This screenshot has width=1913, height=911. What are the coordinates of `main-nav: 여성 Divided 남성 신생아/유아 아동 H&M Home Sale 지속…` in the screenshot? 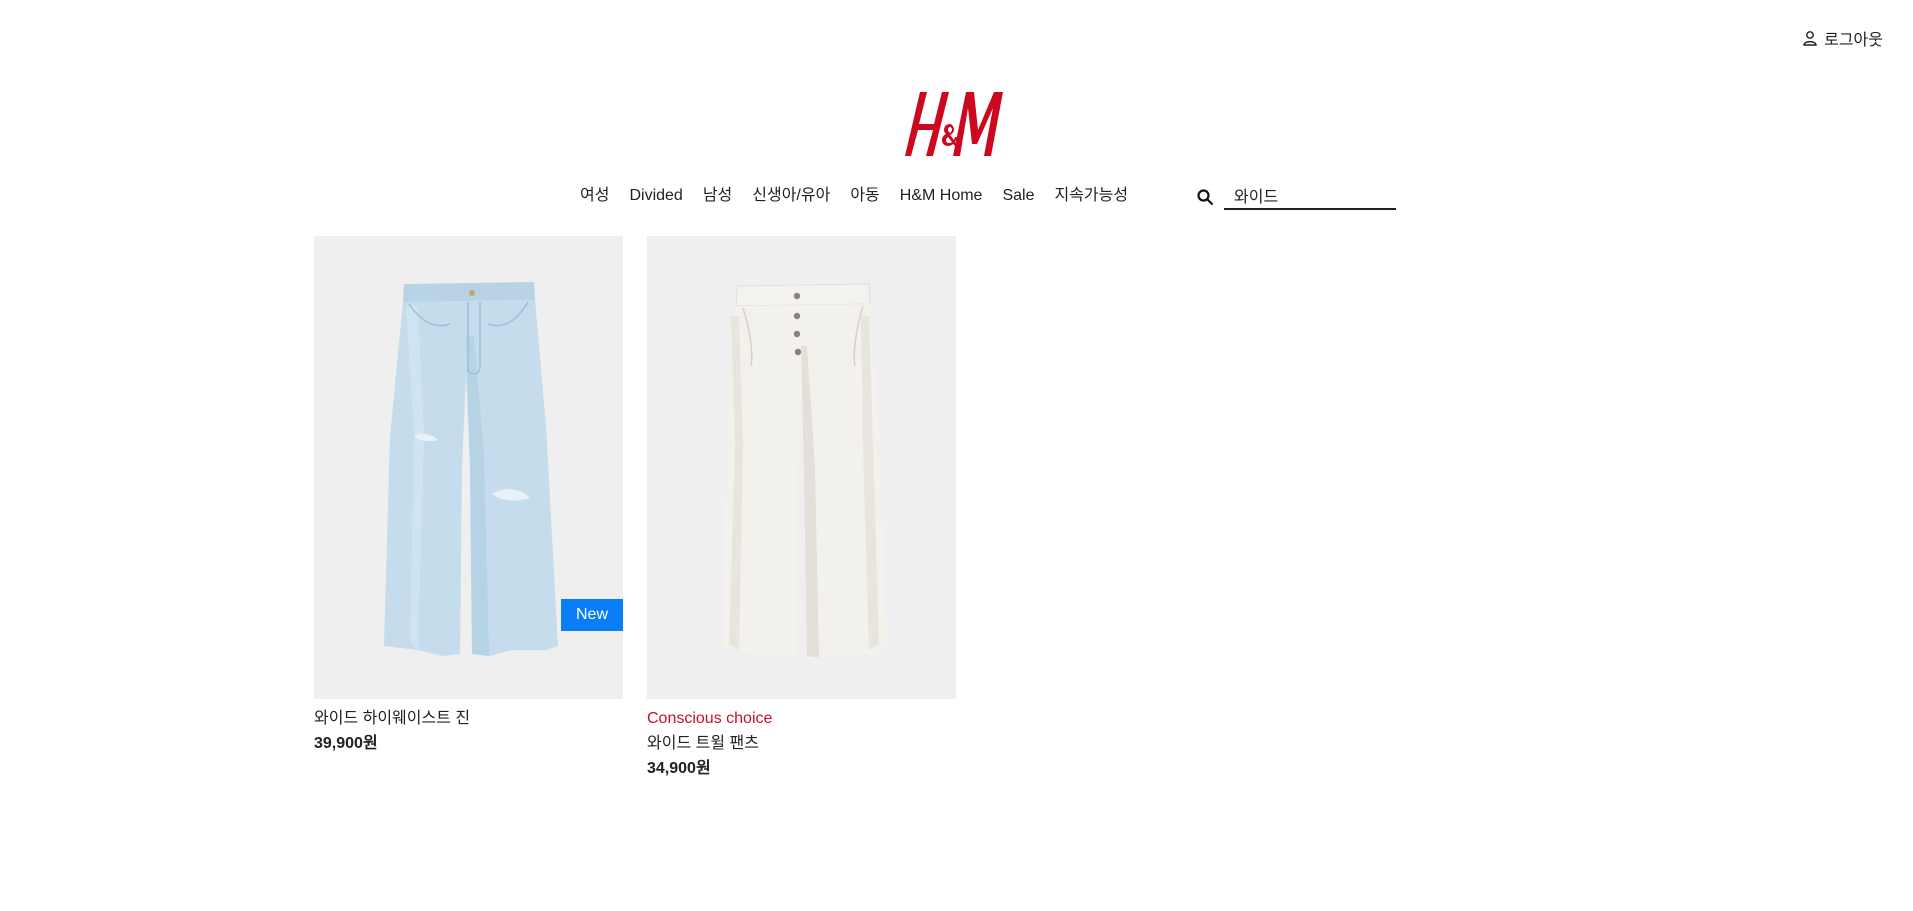 It's located at (854, 196).